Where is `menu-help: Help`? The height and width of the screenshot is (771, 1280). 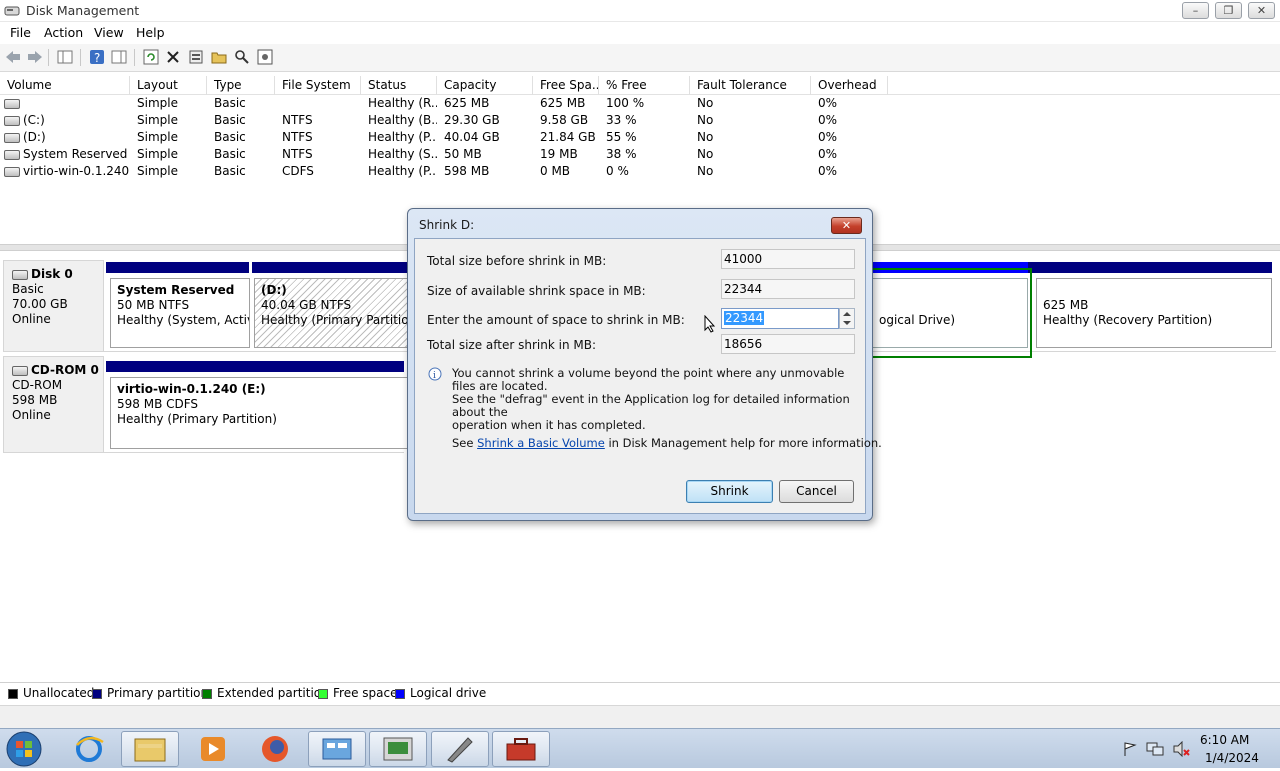 menu-help: Help is located at coordinates (150, 32).